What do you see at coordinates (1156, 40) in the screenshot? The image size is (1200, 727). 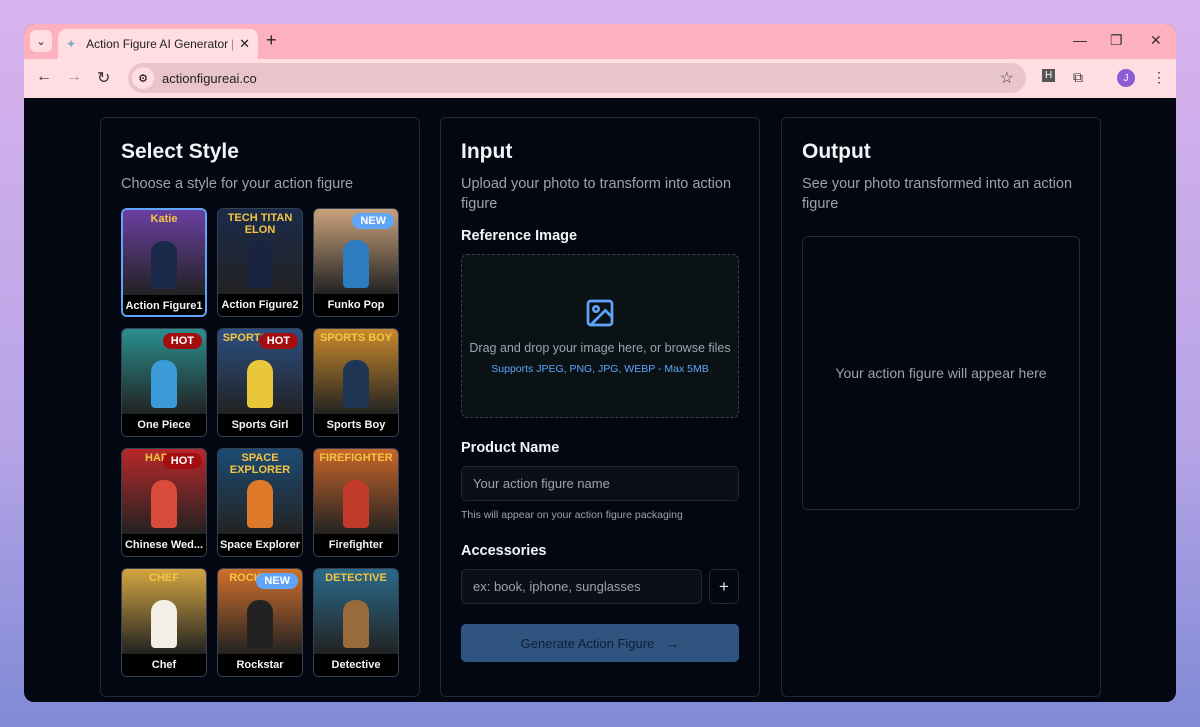 I see `close-window-button: ✕` at bounding box center [1156, 40].